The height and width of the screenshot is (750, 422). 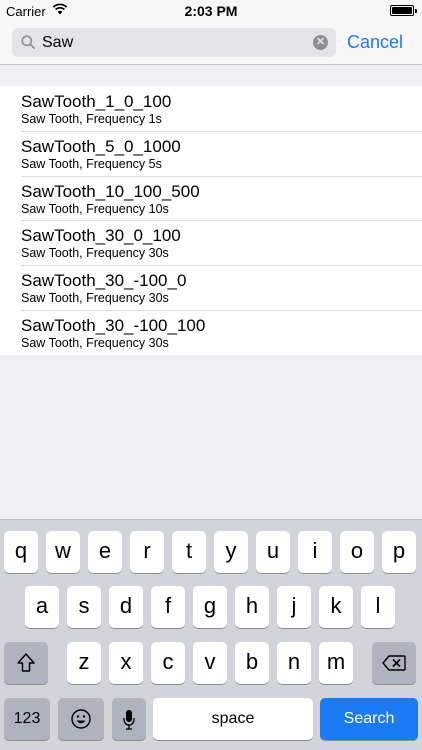 I want to click on key-a: a, so click(x=42, y=607).